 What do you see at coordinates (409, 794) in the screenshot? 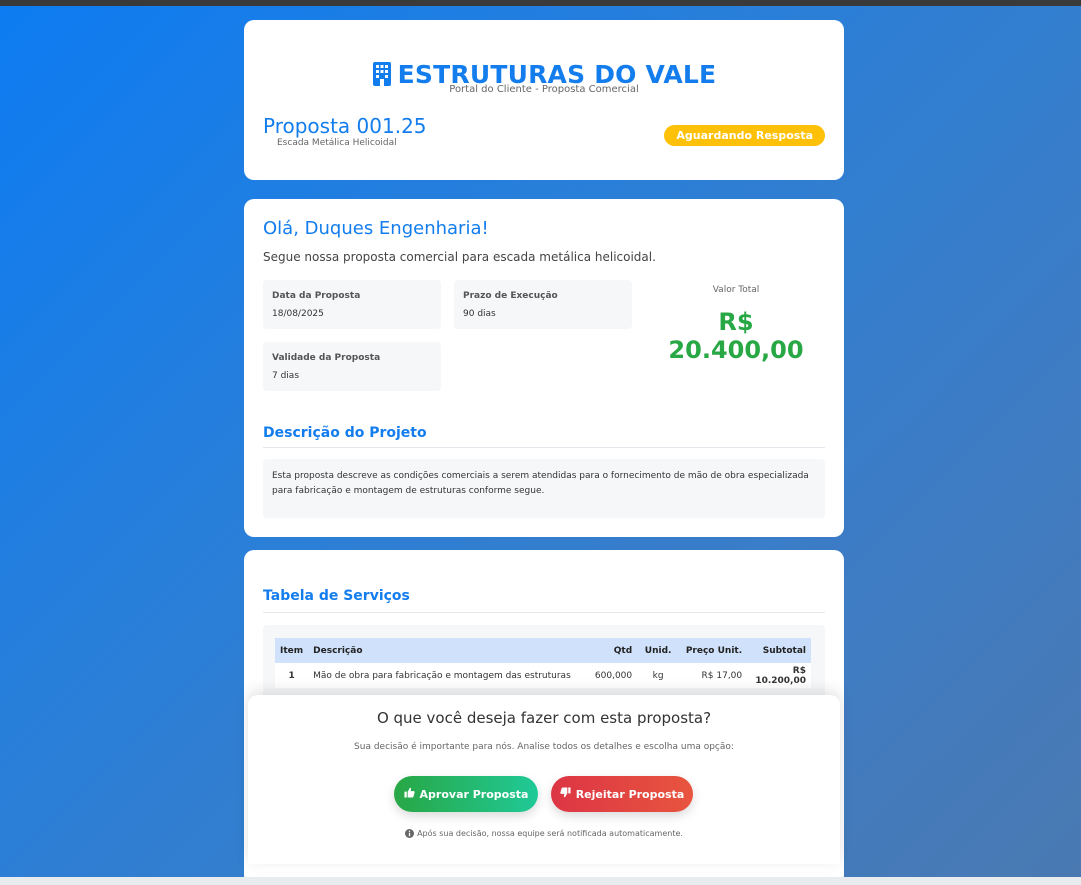
I see `thumbs-up-icon` at bounding box center [409, 794].